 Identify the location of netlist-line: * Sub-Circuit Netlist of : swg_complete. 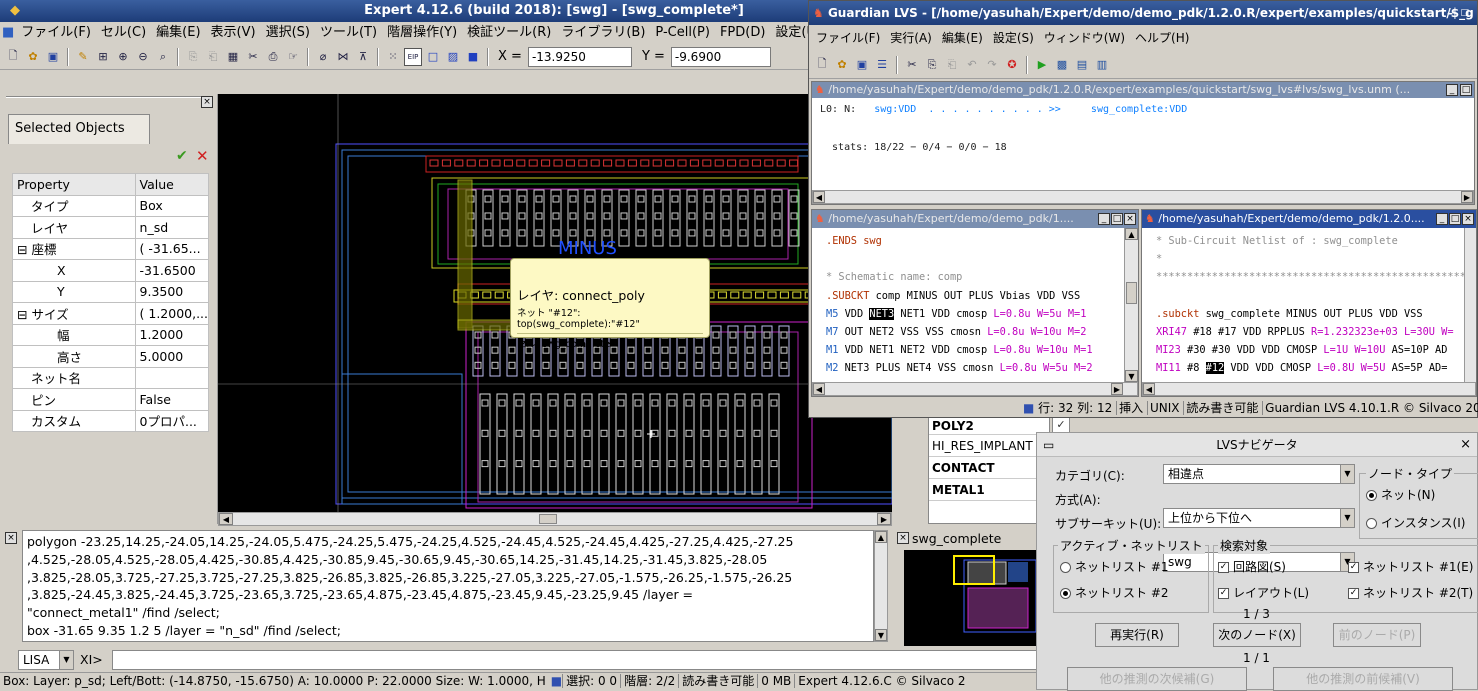
(1310, 241).